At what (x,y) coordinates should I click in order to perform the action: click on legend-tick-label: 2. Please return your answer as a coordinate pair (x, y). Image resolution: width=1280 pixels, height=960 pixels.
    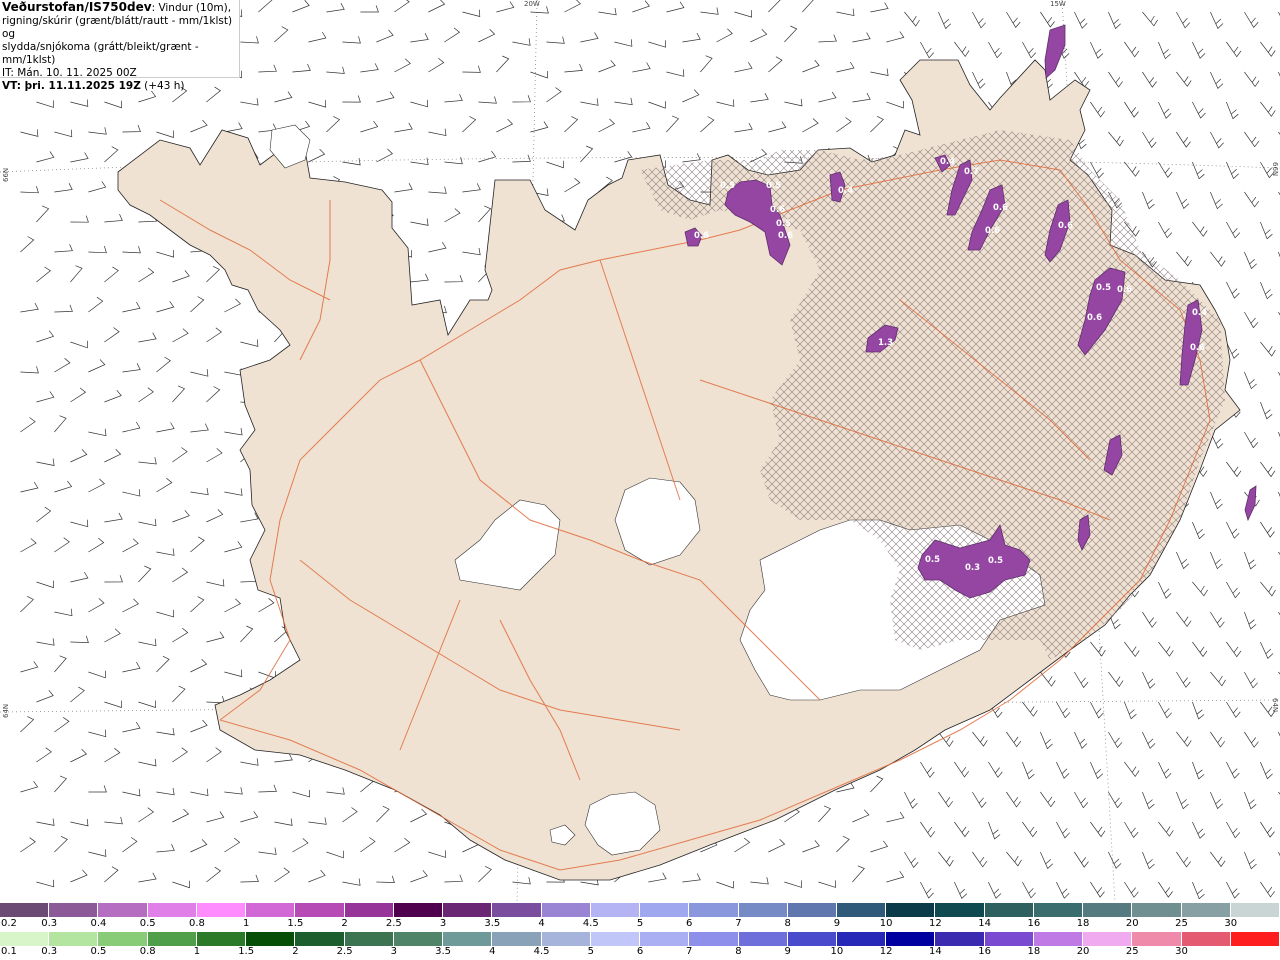
    Looking at the image, I should click on (295, 951).